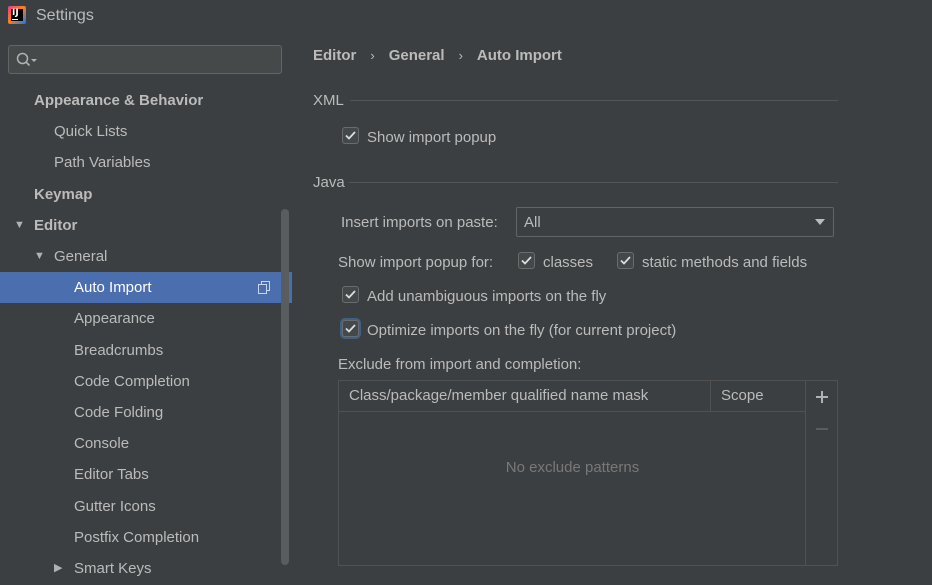 The width and height of the screenshot is (932, 585). What do you see at coordinates (334, 55) in the screenshot?
I see `breadcrumb-item: Editor` at bounding box center [334, 55].